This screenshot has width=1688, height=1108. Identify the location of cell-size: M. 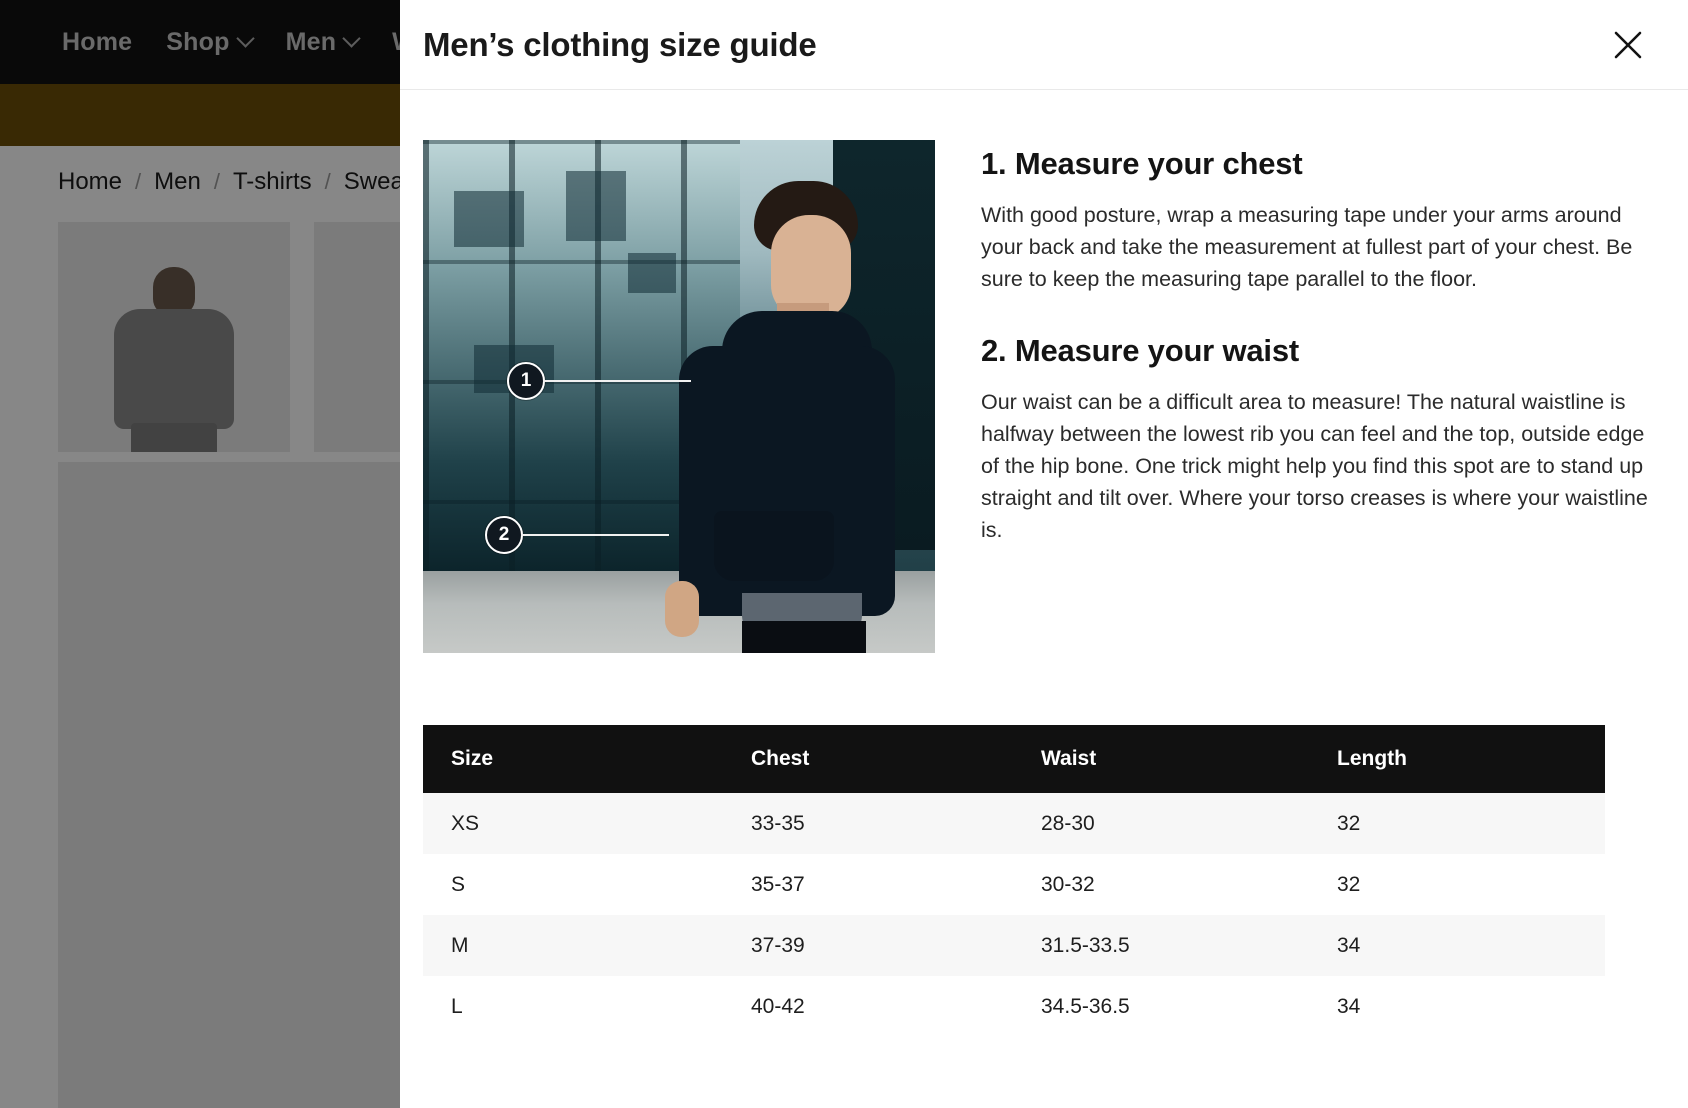
(460, 945).